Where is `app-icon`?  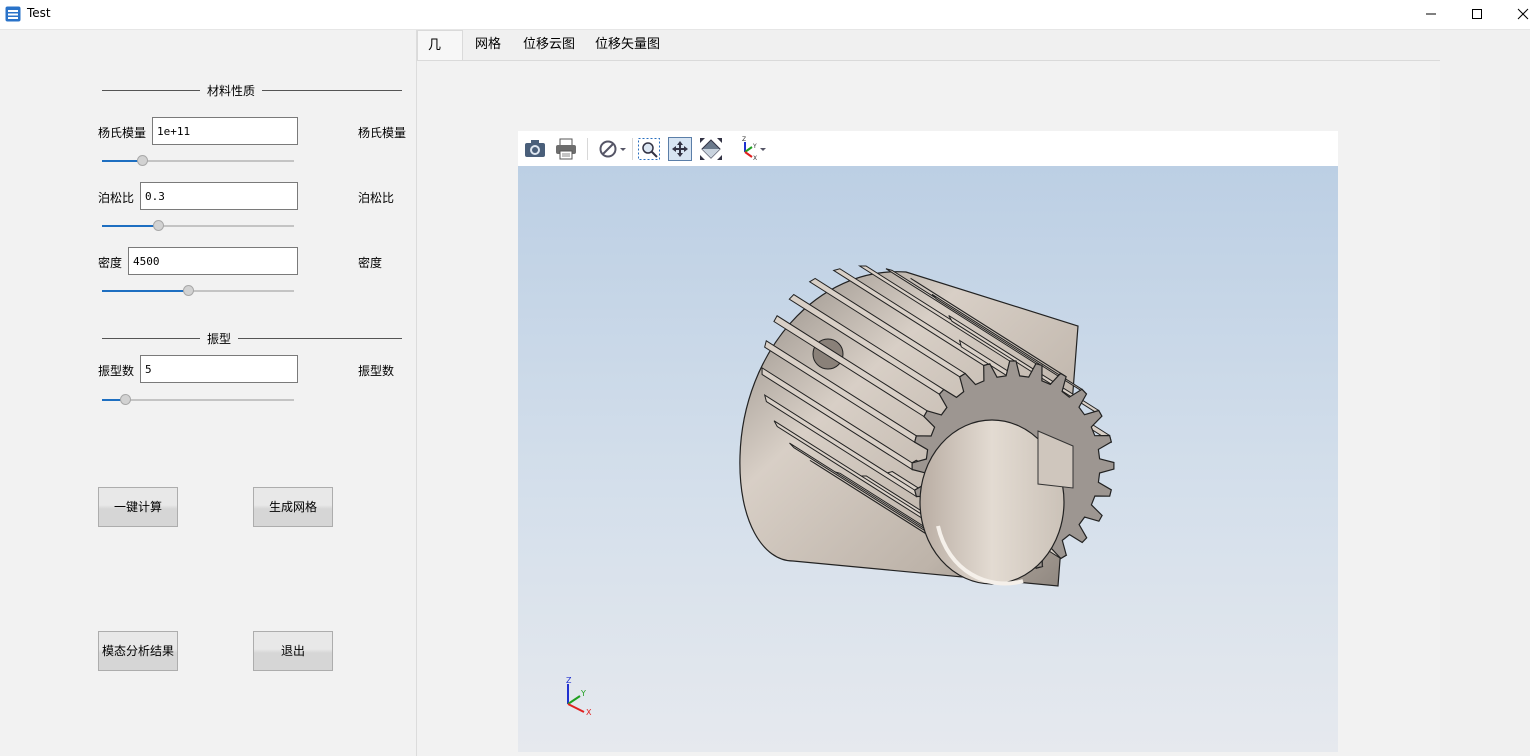
app-icon is located at coordinates (13, 14).